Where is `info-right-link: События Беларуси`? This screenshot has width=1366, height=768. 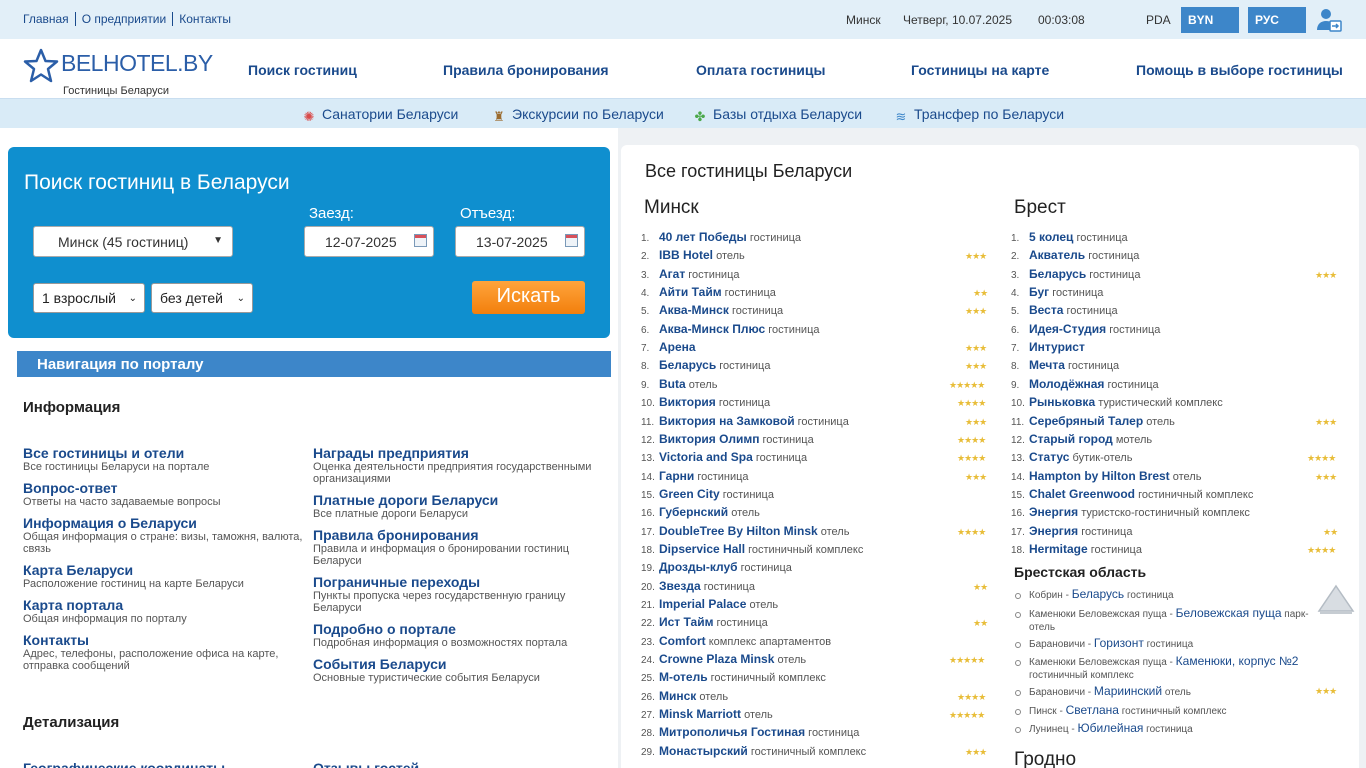 info-right-link: События Беларуси is located at coordinates (453, 664).